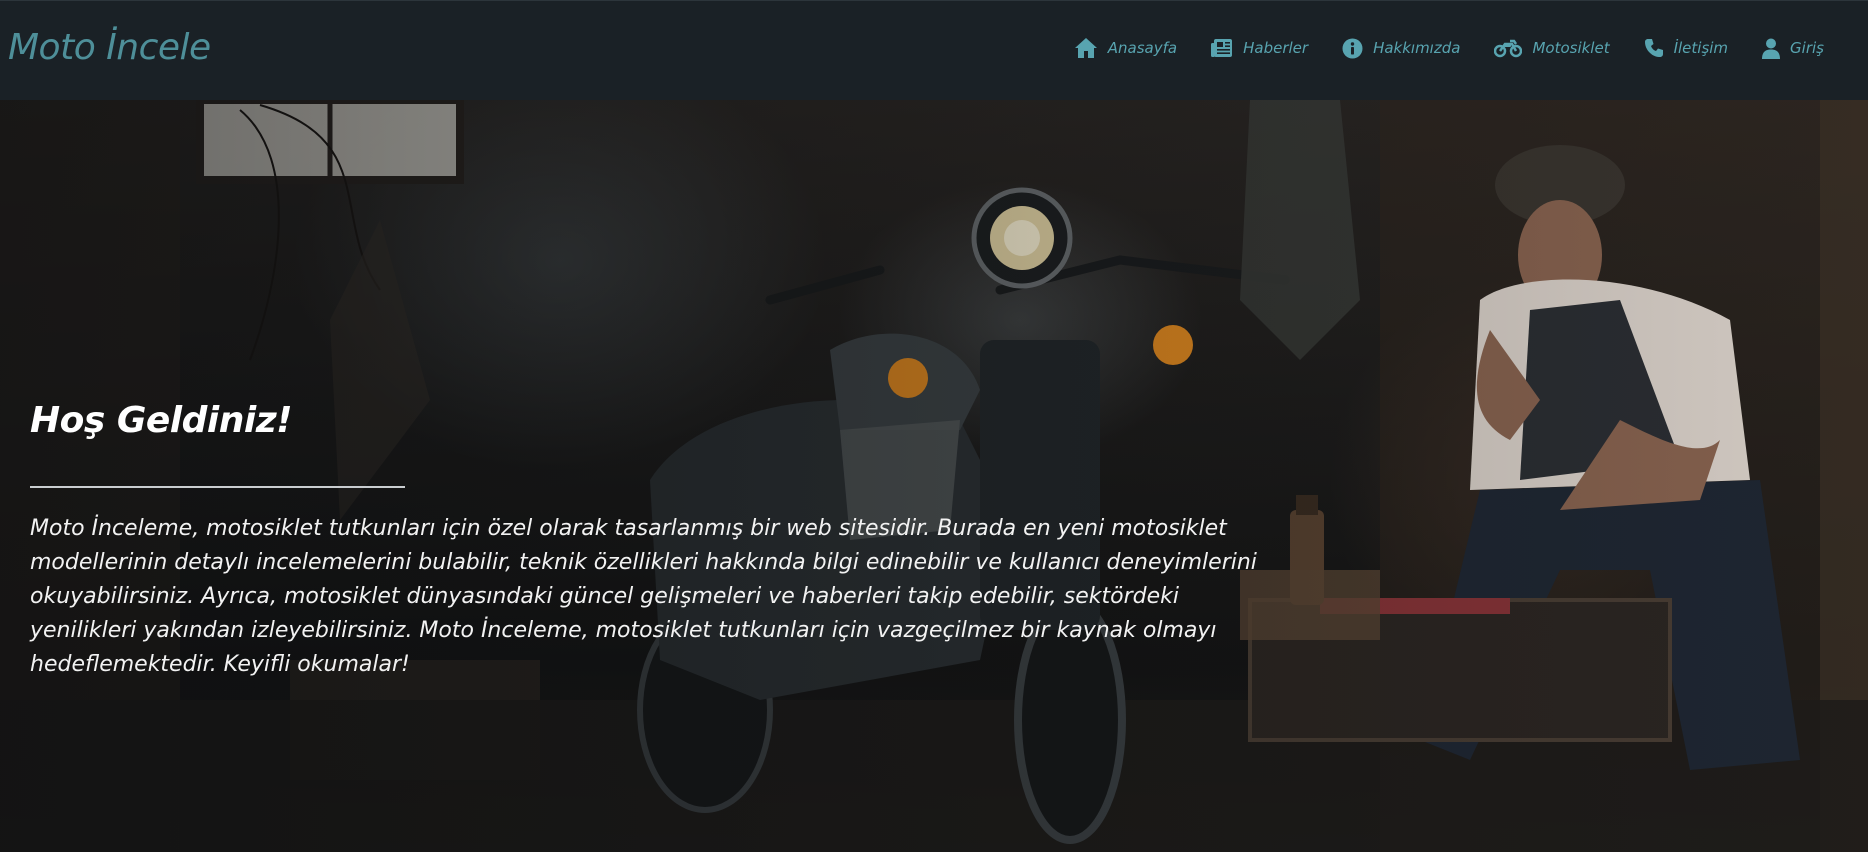  I want to click on user-icon, so click(1771, 48).